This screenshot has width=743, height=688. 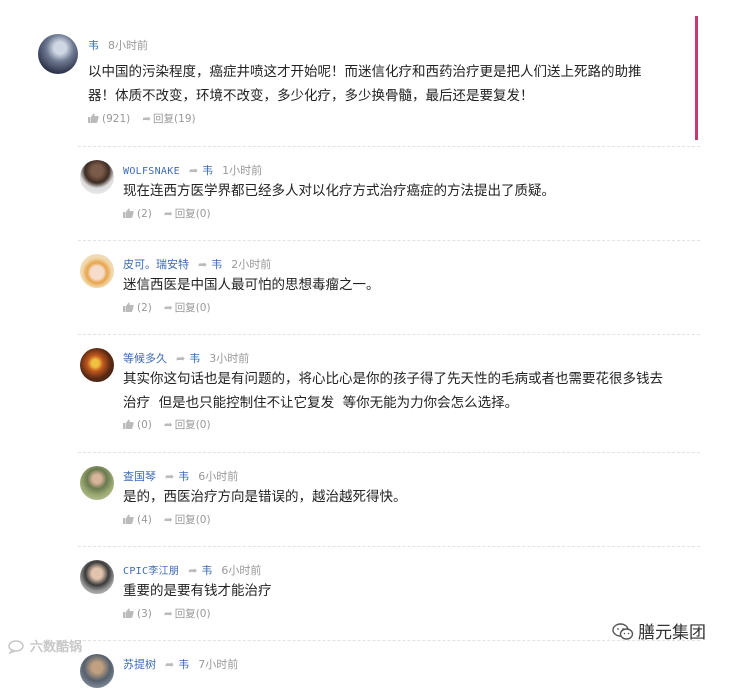 What do you see at coordinates (145, 358) in the screenshot?
I see `username-link: 等候多久` at bounding box center [145, 358].